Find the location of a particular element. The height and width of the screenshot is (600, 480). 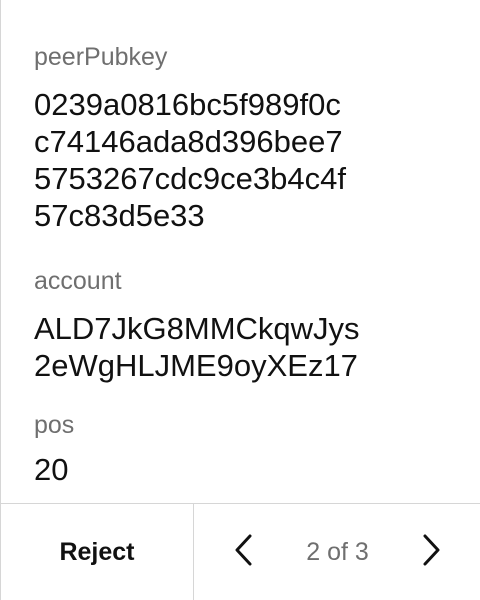

account-label: account is located at coordinates (78, 281).